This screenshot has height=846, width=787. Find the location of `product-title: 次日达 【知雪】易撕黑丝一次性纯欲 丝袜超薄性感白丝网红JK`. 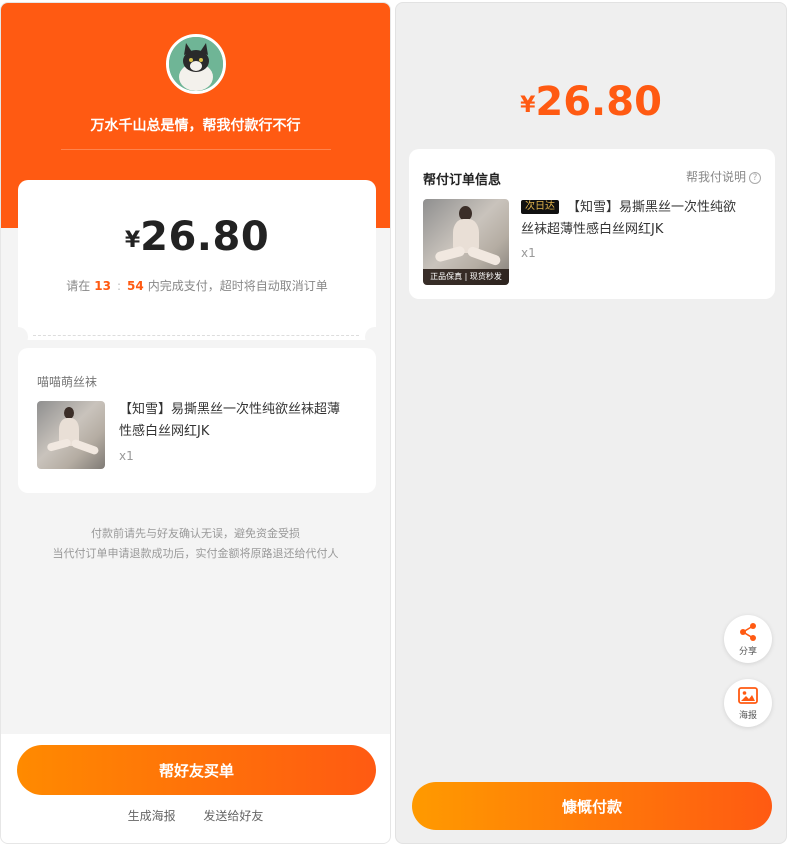

product-title: 次日达 【知雪】易撕黑丝一次性纯欲 丝袜超薄性感白丝网红JK is located at coordinates (628, 219).